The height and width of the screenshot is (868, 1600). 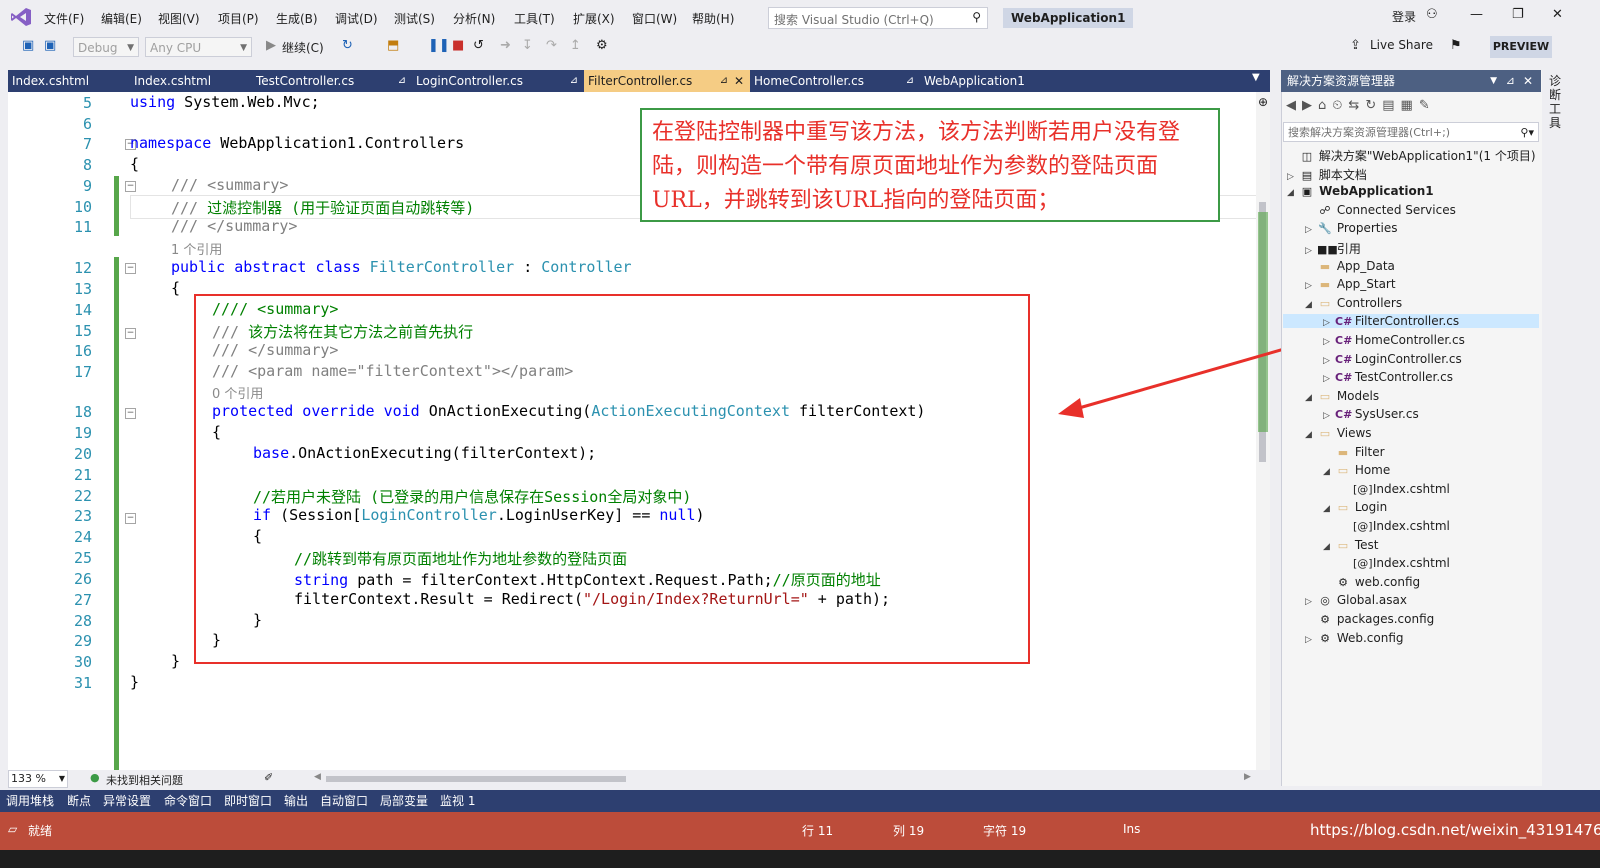 What do you see at coordinates (1340, 105) in the screenshot?
I see `history-icon: ⏲` at bounding box center [1340, 105].